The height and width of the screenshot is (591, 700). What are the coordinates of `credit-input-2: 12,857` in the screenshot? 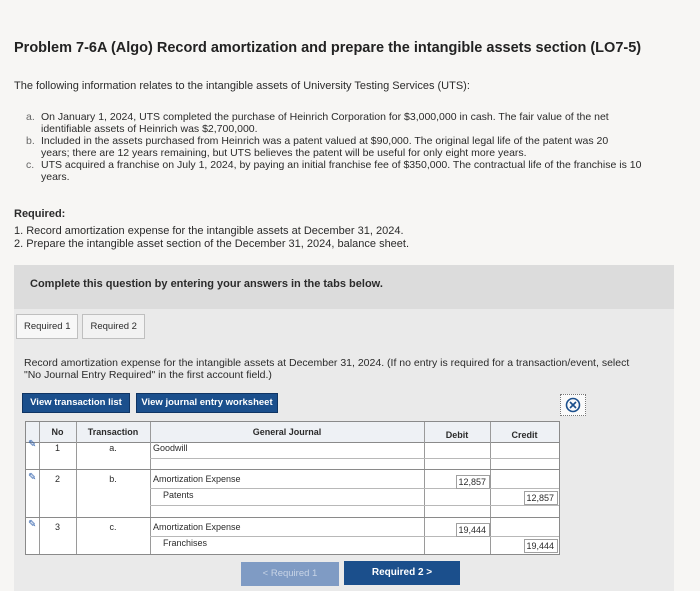 It's located at (541, 498).